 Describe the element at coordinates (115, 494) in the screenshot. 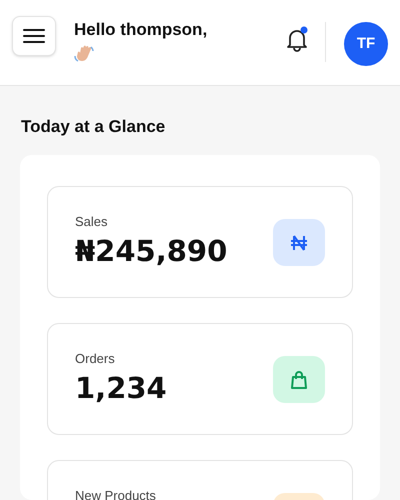

I see `stat-label: New Products` at that location.